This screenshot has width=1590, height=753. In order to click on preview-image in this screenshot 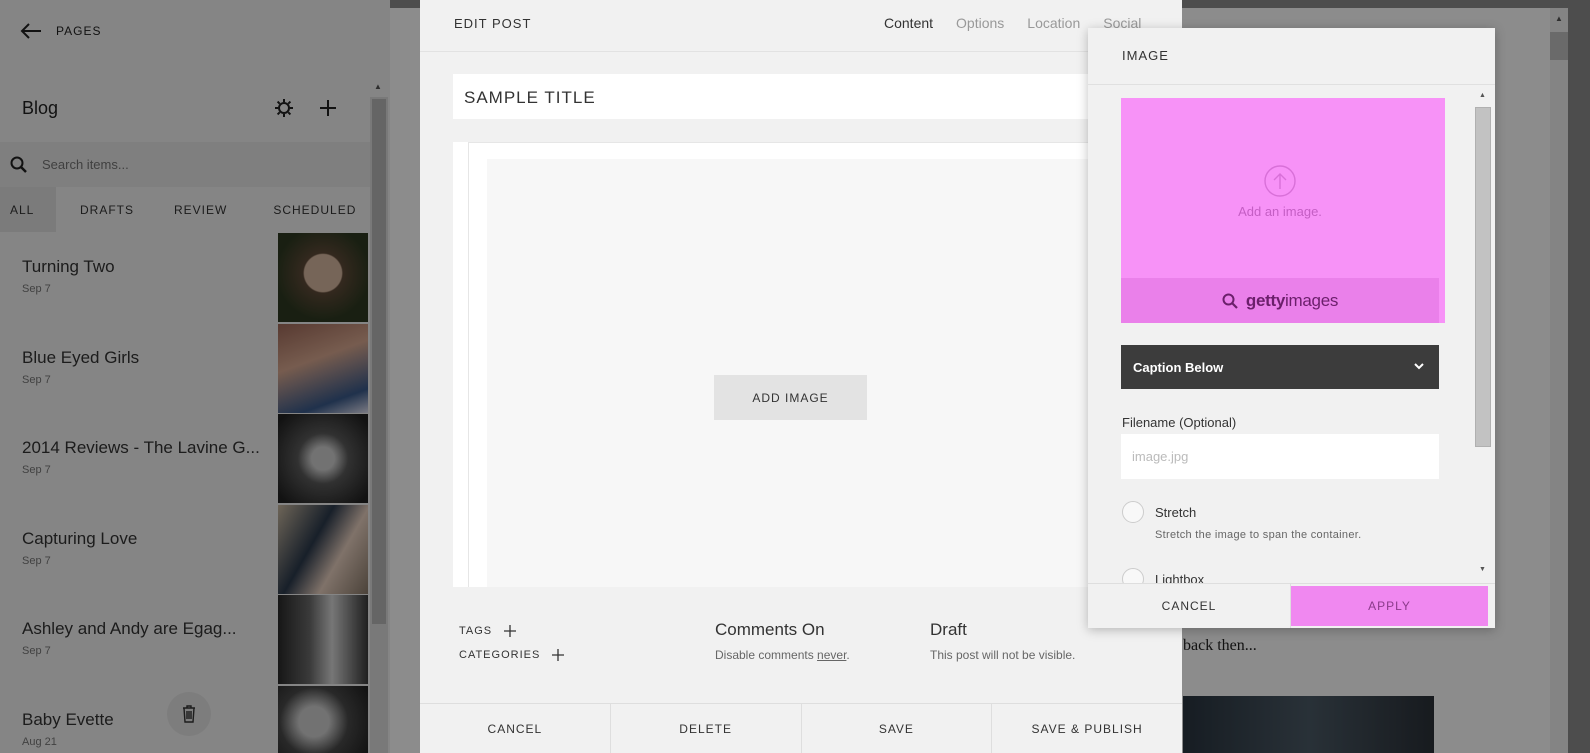, I will do `click(1308, 724)`.